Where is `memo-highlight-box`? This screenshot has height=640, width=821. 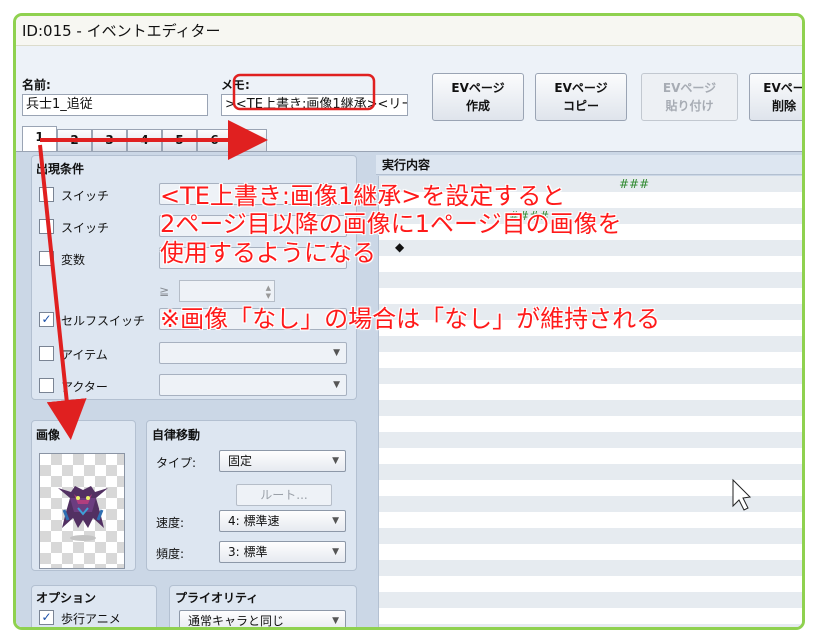
memo-highlight-box is located at coordinates (304, 92).